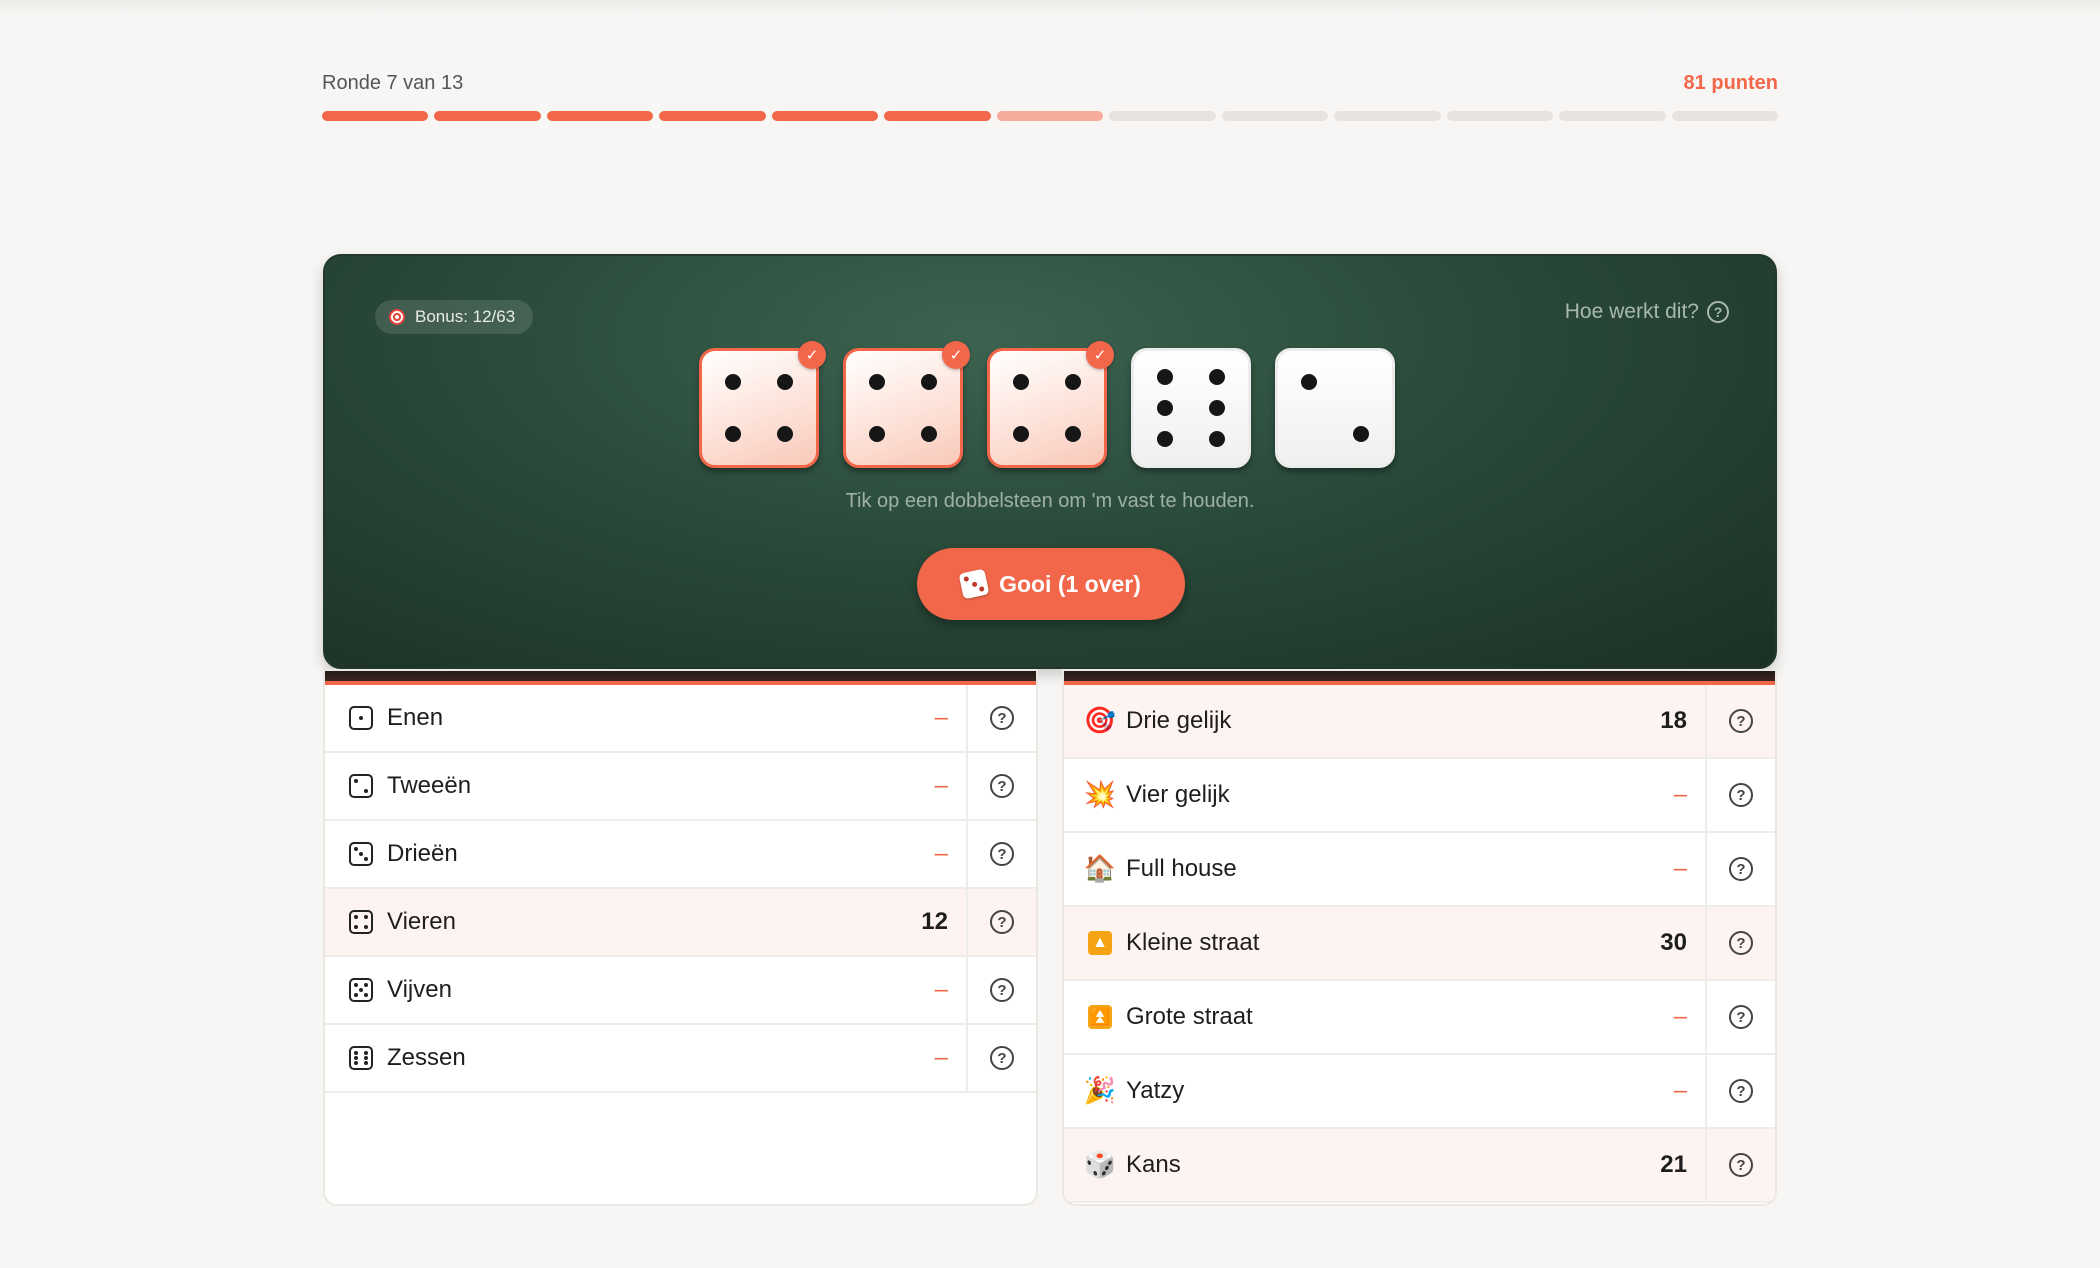 The width and height of the screenshot is (2100, 1268). I want to click on bonus-badge: Bonus: 12/63, so click(454, 317).